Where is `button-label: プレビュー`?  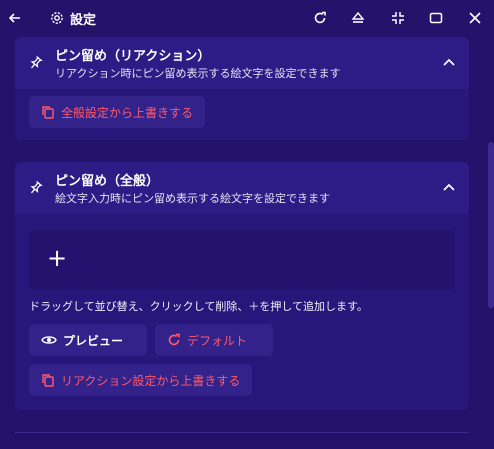
button-label: プレビュー is located at coordinates (93, 340).